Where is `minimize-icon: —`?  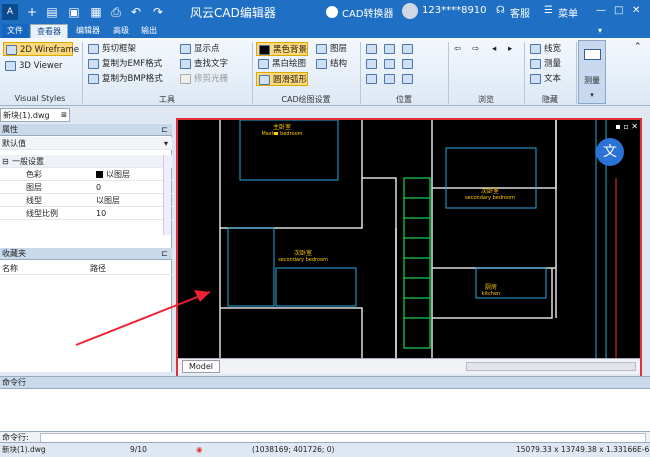 minimize-icon: — is located at coordinates (601, 10).